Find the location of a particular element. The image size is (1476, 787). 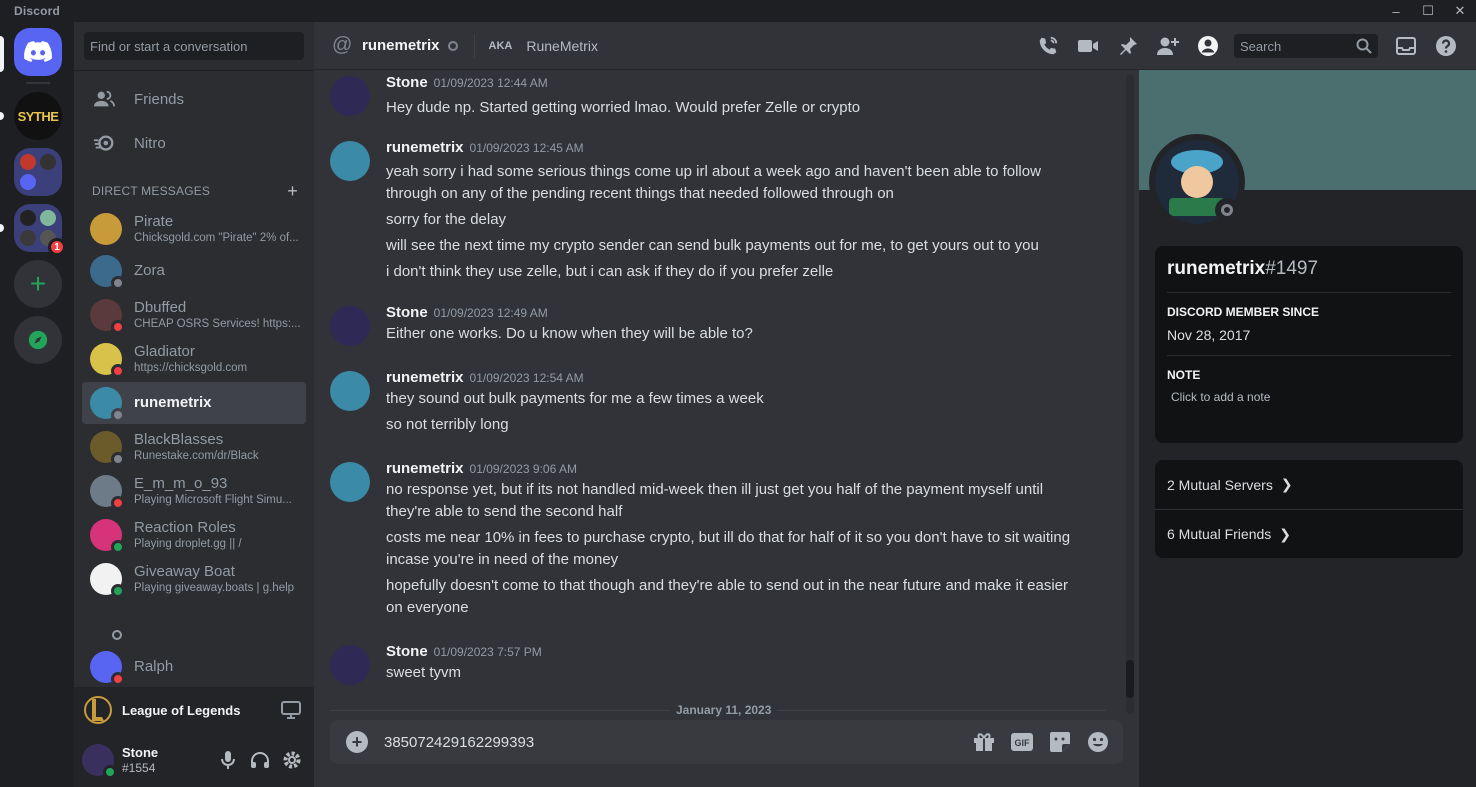

header-search-input: Search is located at coordinates (1306, 46).